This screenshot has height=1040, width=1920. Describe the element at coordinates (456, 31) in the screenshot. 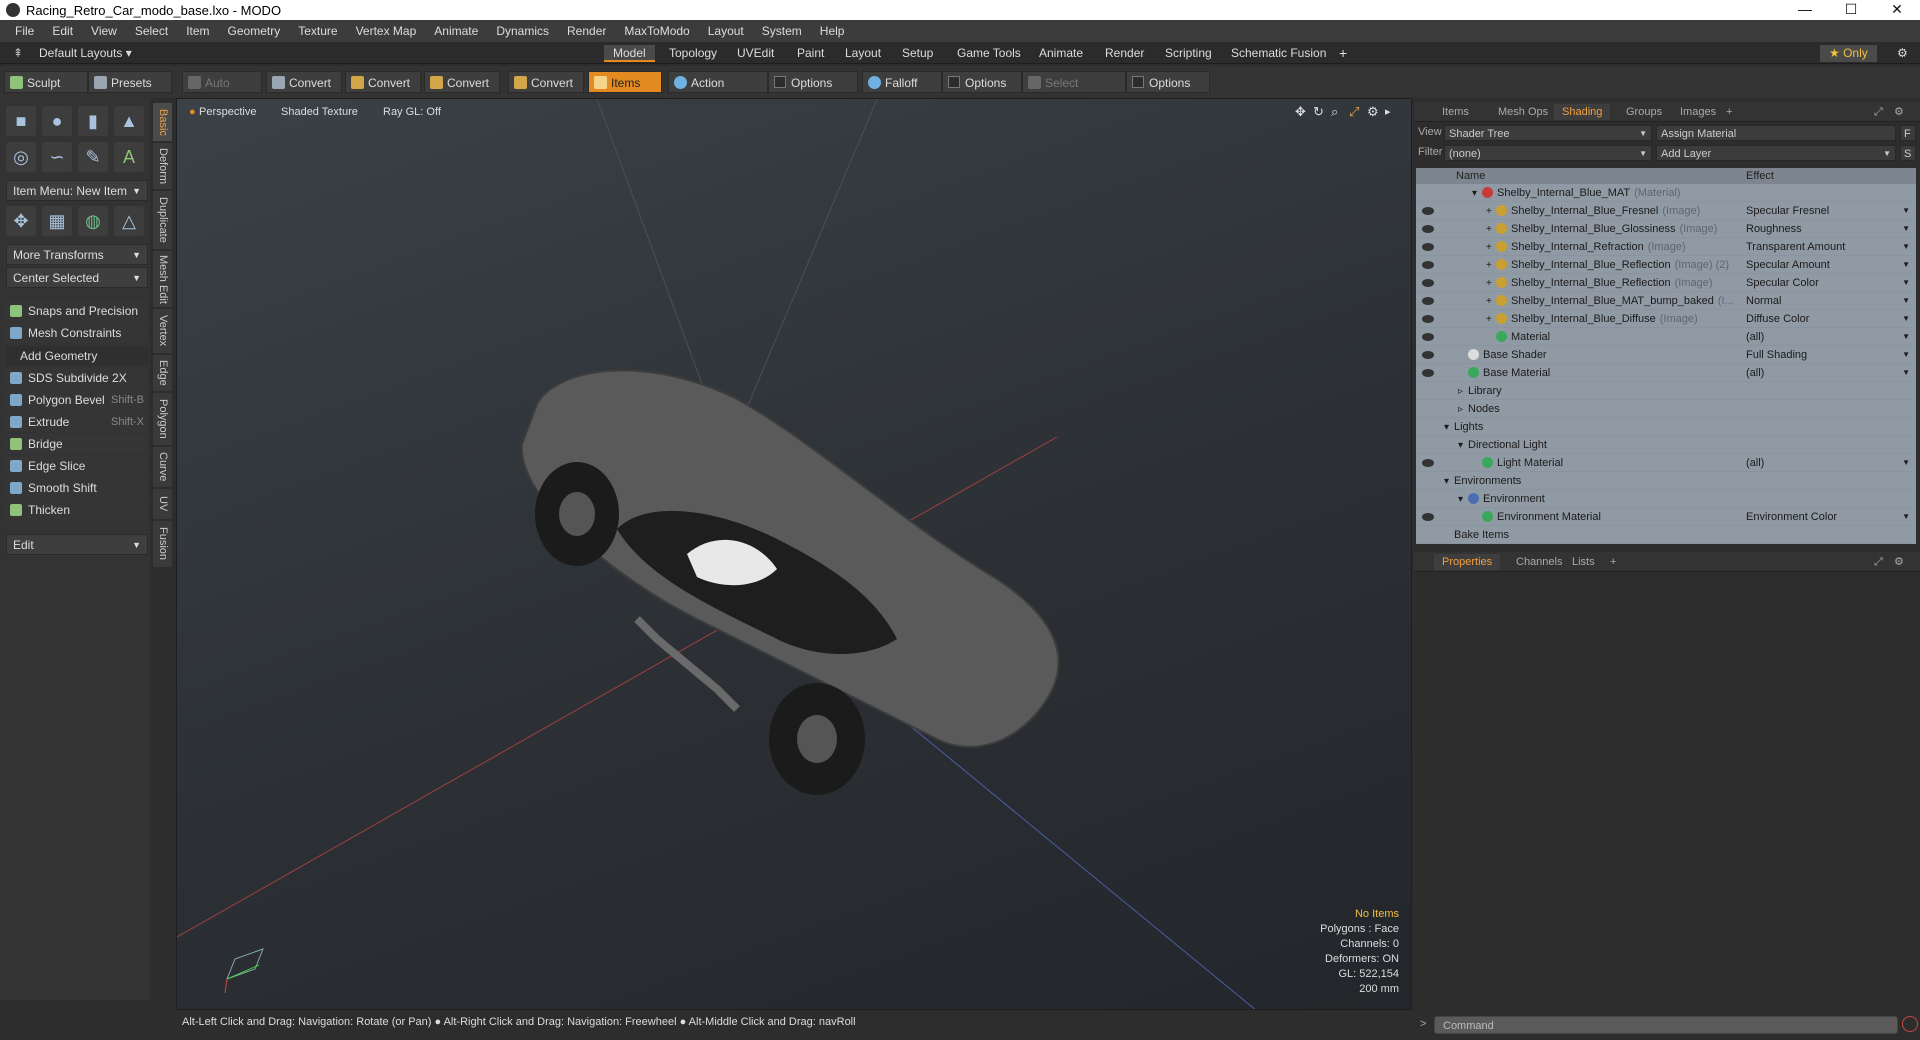

I see `menu-animate: Animate` at that location.